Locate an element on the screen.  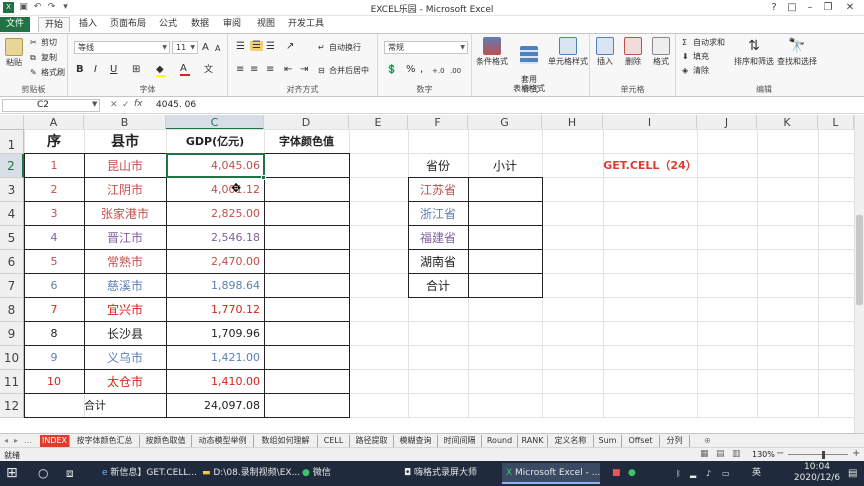
cancel-icon: ✕ is located at coordinates (114, 105).